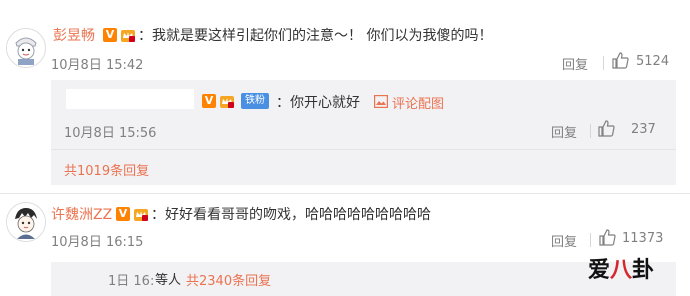  What do you see at coordinates (131, 281) in the screenshot?
I see `footer-prefix: 1日 16:` at bounding box center [131, 281].